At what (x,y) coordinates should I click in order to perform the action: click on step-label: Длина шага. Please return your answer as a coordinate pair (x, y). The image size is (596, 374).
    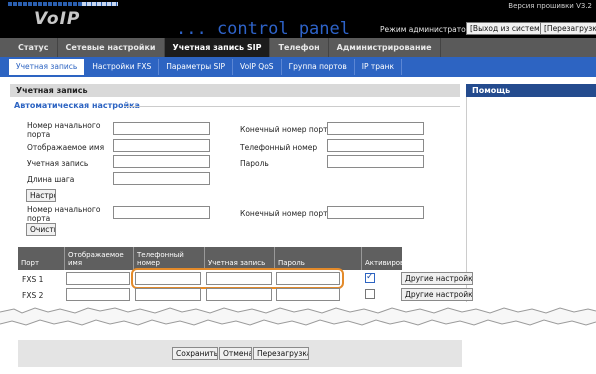
    Looking at the image, I should click on (51, 179).